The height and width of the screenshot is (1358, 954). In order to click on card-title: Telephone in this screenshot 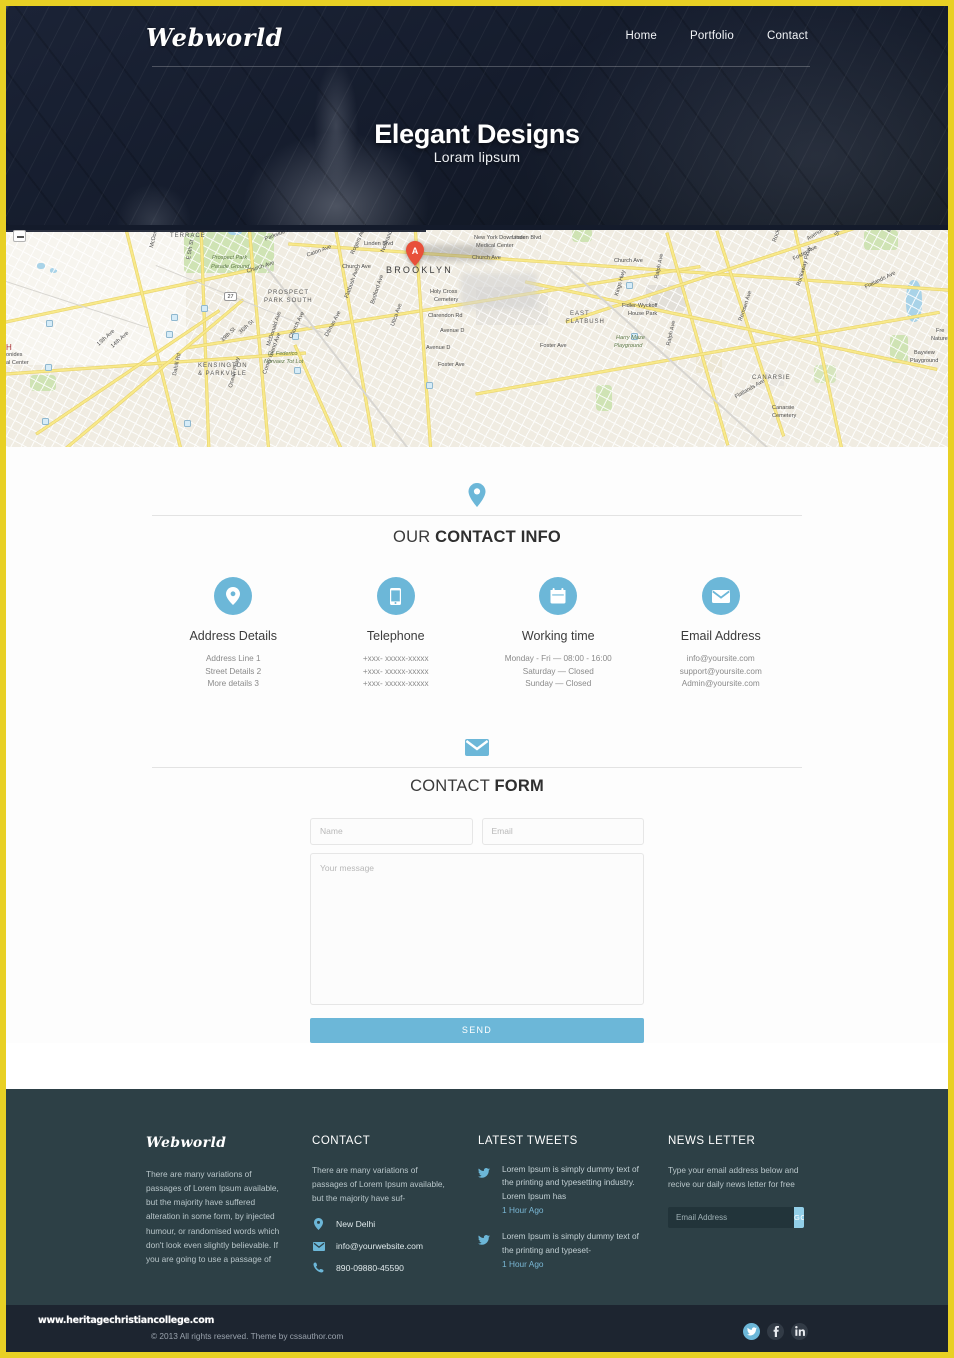, I will do `click(395, 636)`.